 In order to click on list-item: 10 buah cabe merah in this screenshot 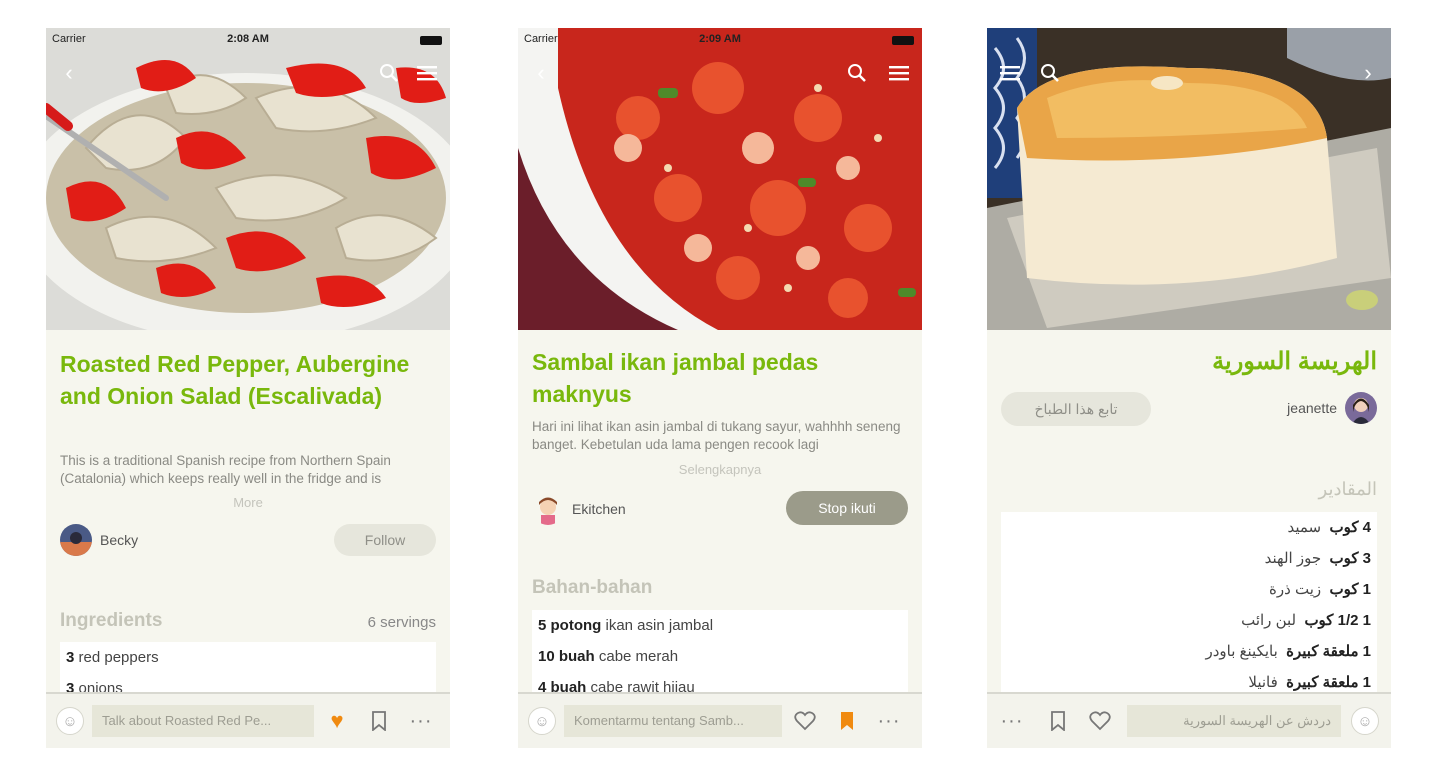, I will do `click(608, 656)`.